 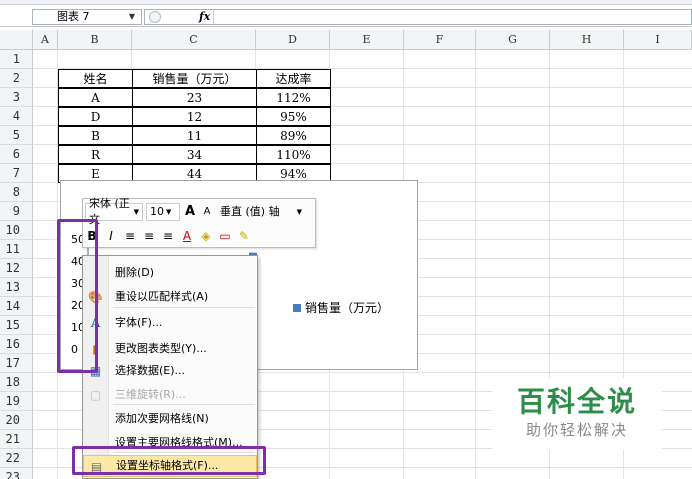 I want to click on row-header-3: 3, so click(x=16, y=97).